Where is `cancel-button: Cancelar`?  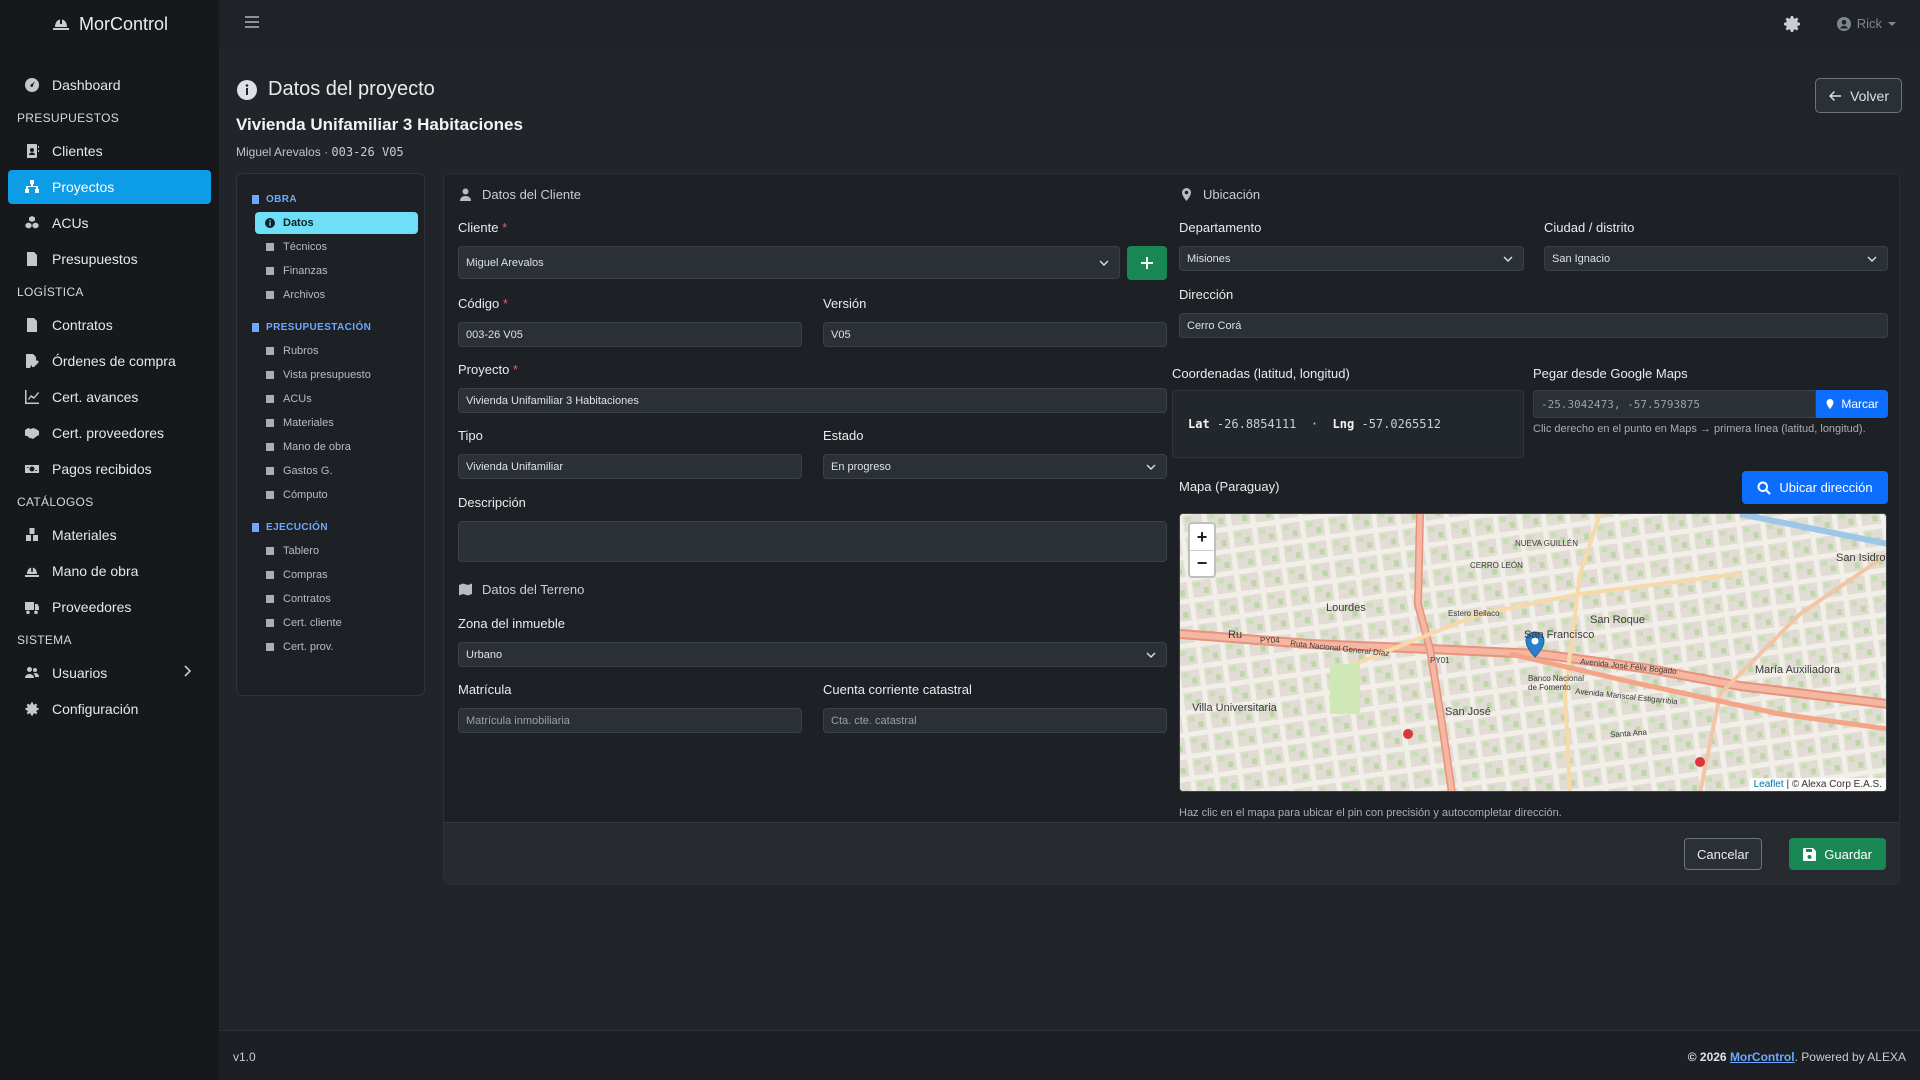 cancel-button: Cancelar is located at coordinates (1722, 854).